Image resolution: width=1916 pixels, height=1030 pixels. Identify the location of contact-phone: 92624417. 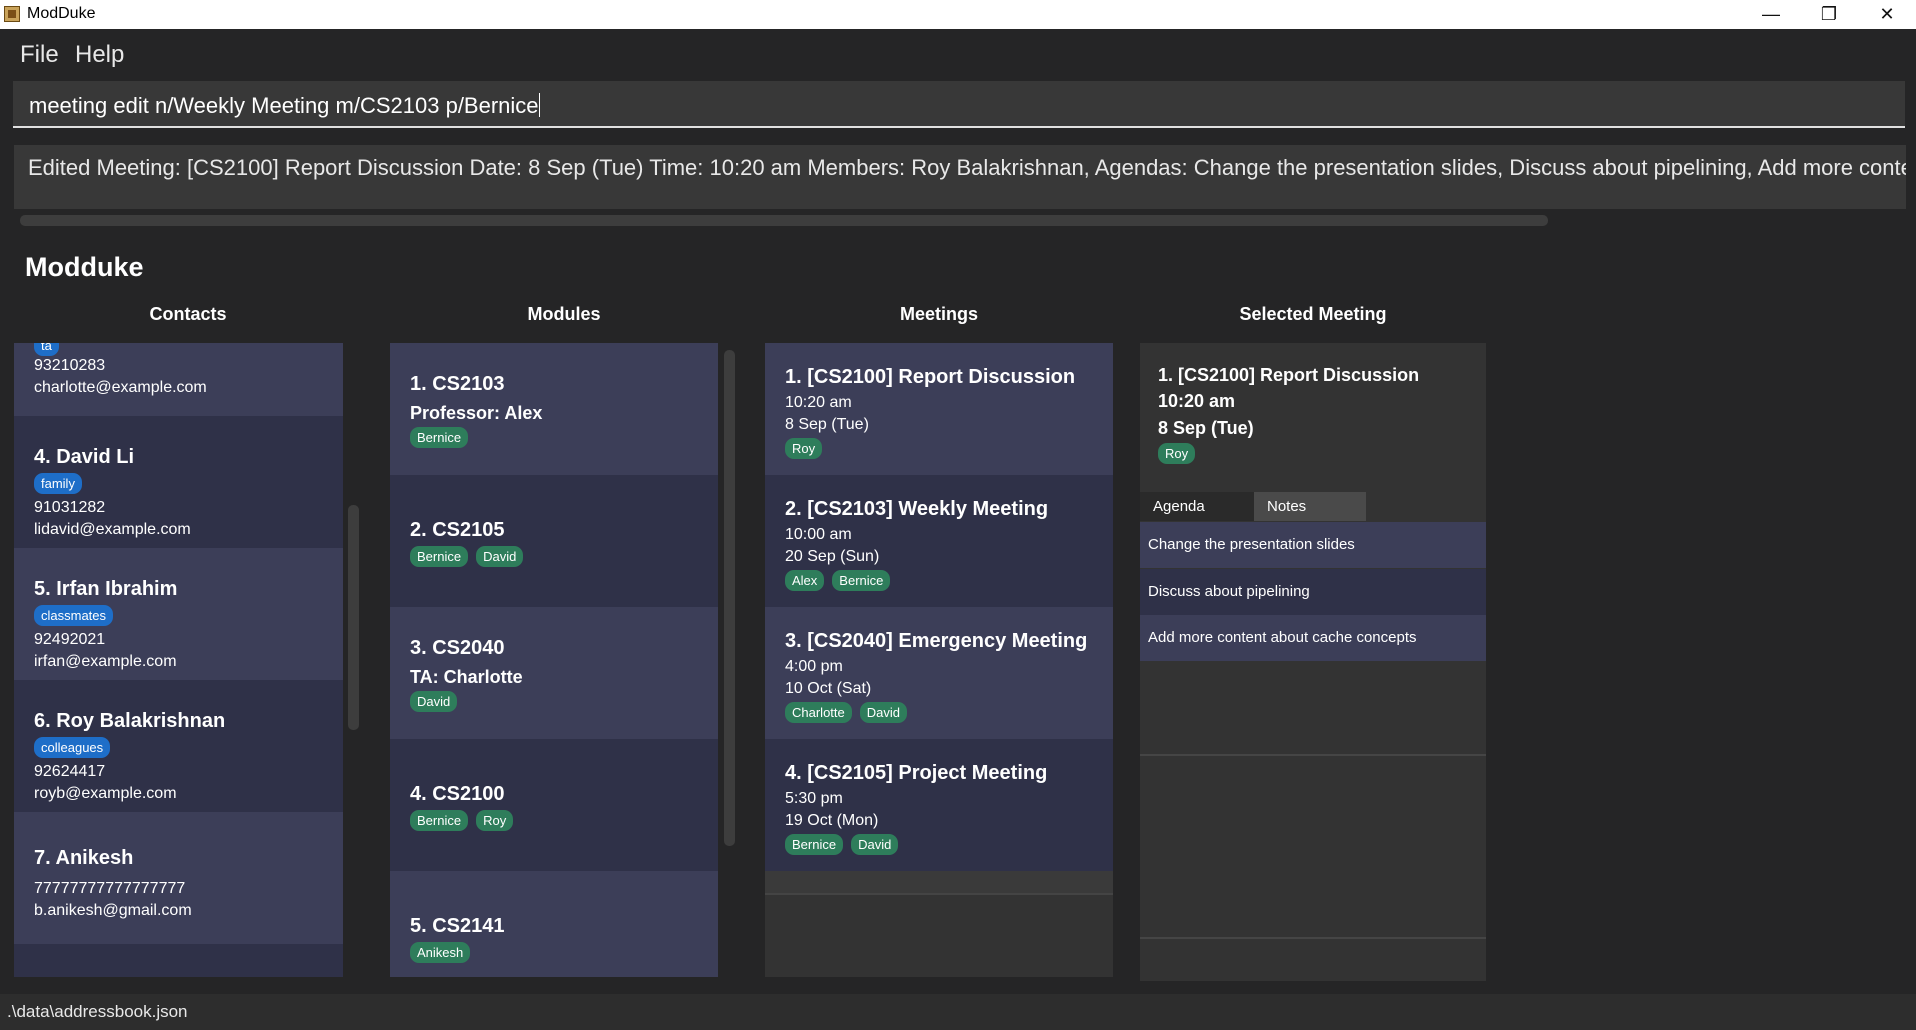
(70, 771).